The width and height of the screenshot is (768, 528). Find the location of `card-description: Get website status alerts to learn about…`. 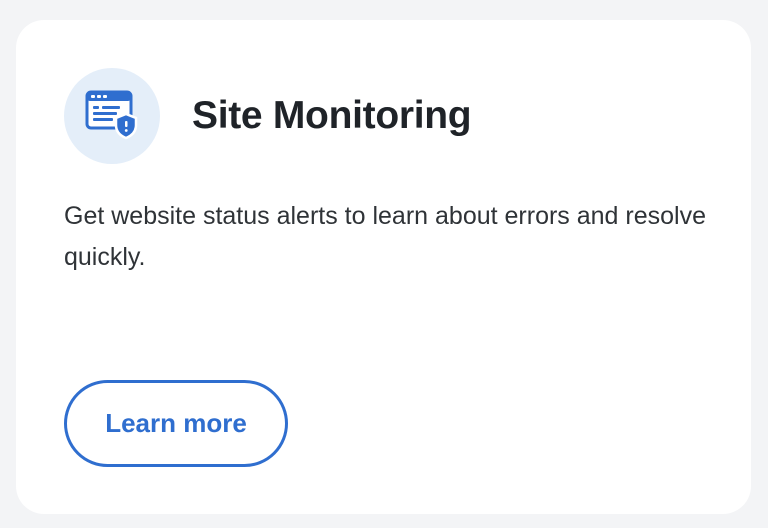

card-description: Get website status alerts to learn about… is located at coordinates (385, 236).